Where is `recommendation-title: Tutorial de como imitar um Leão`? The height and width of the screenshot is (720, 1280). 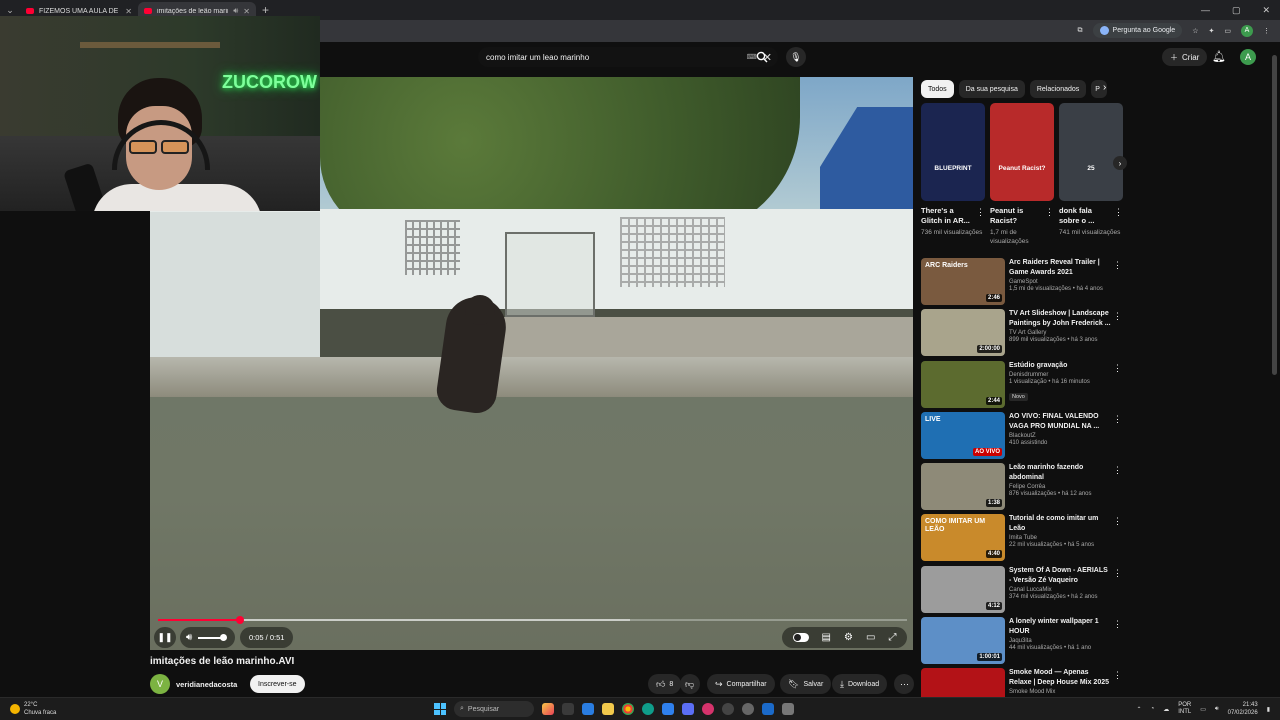 recommendation-title: Tutorial de como imitar um Leão is located at coordinates (1060, 524).